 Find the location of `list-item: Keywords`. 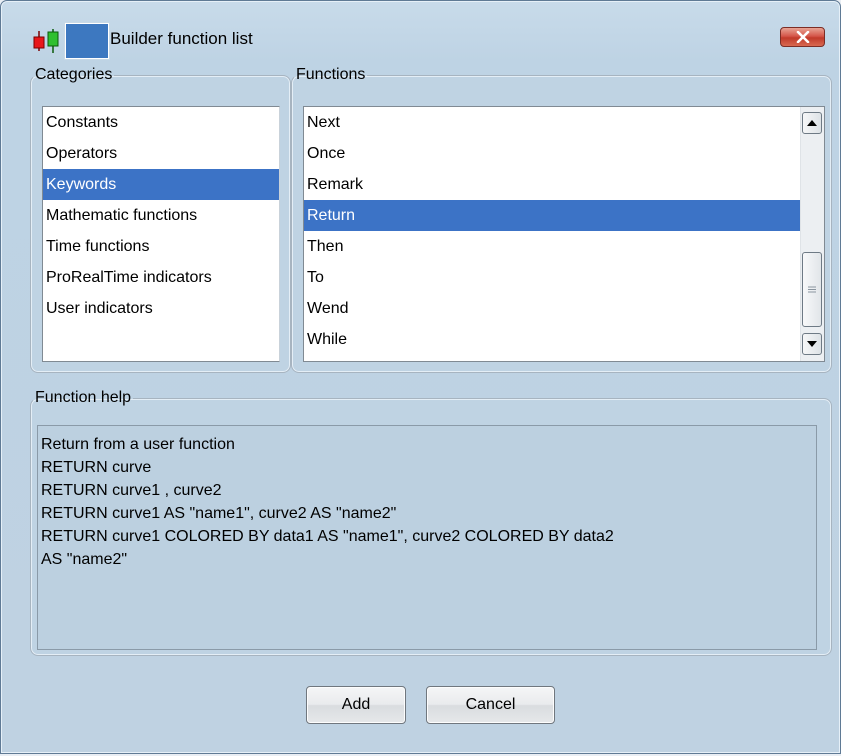

list-item: Keywords is located at coordinates (161, 184).